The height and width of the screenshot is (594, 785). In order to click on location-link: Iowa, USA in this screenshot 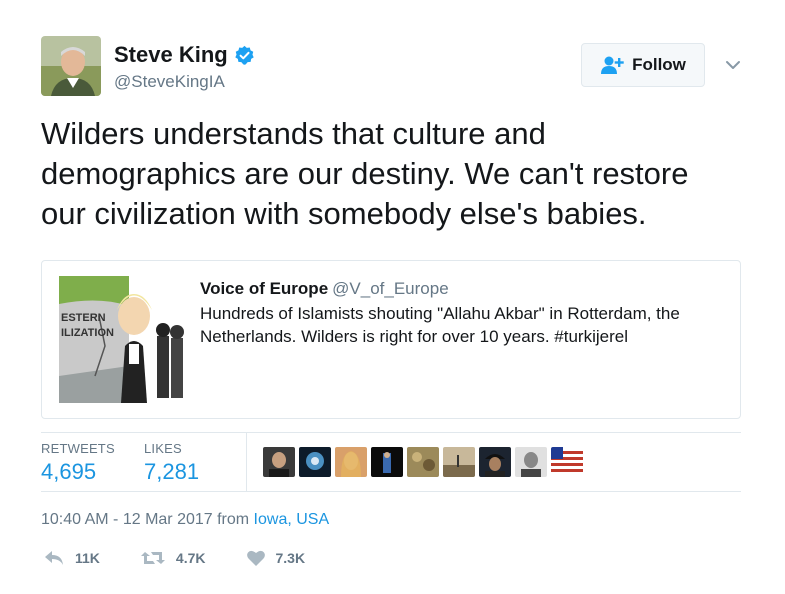, I will do `click(292, 519)`.